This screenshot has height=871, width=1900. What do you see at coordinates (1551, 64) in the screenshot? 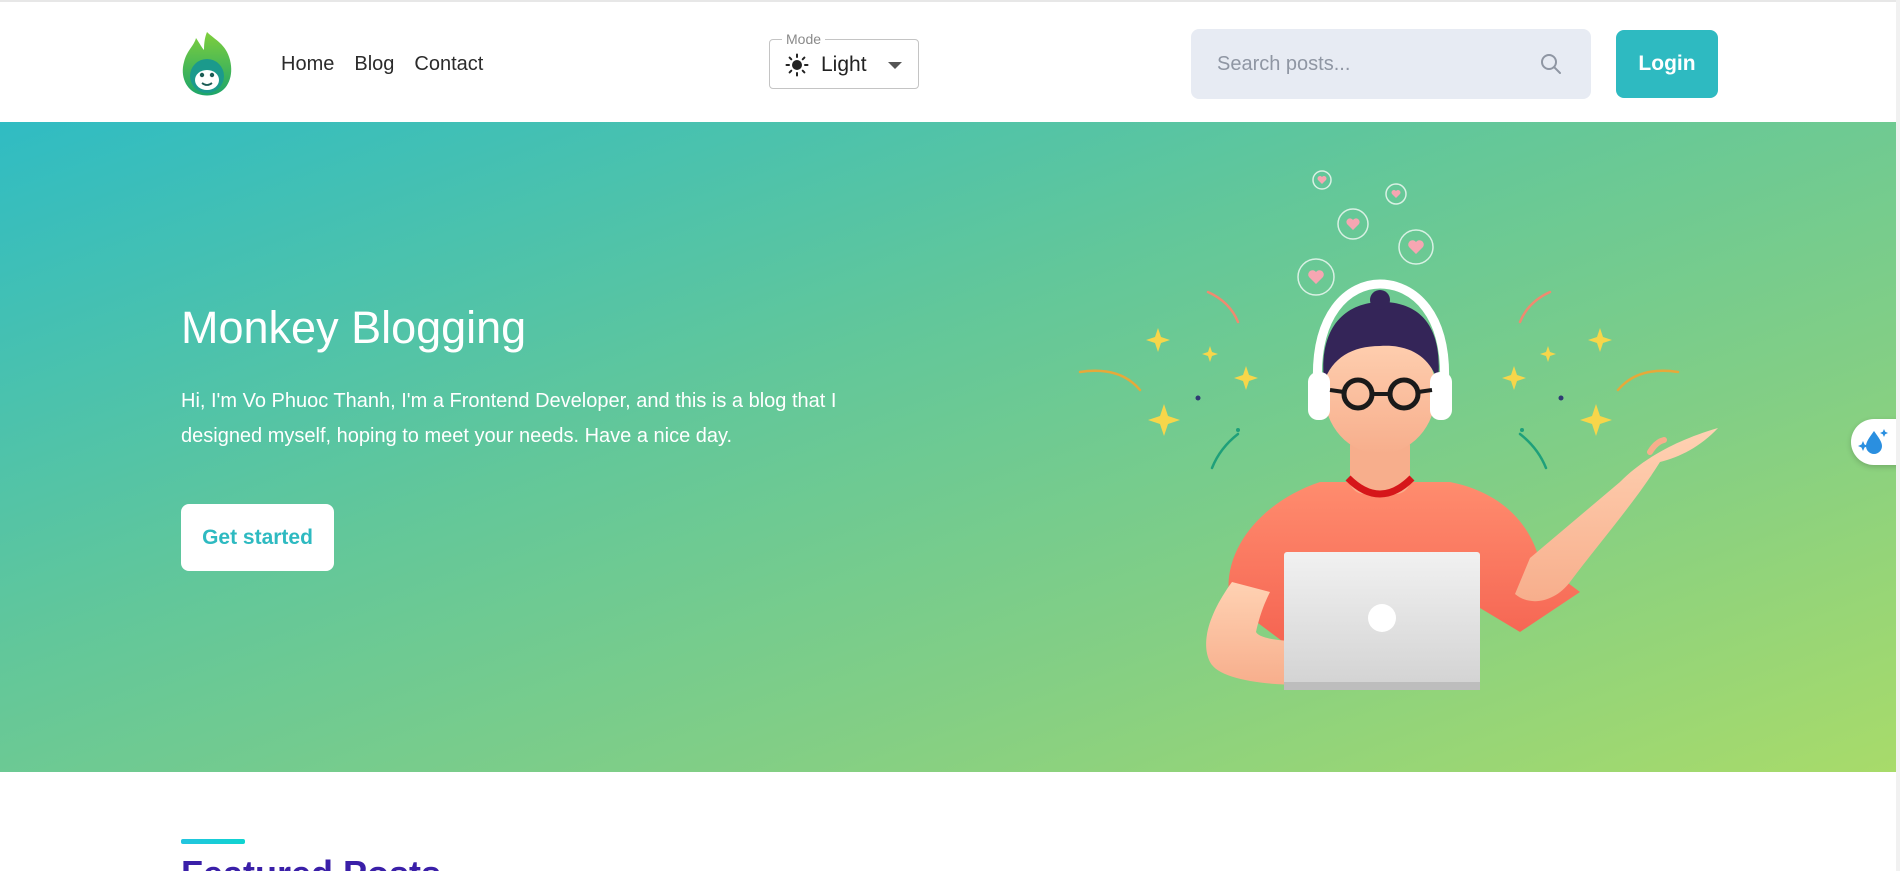
I see `search-icon` at bounding box center [1551, 64].